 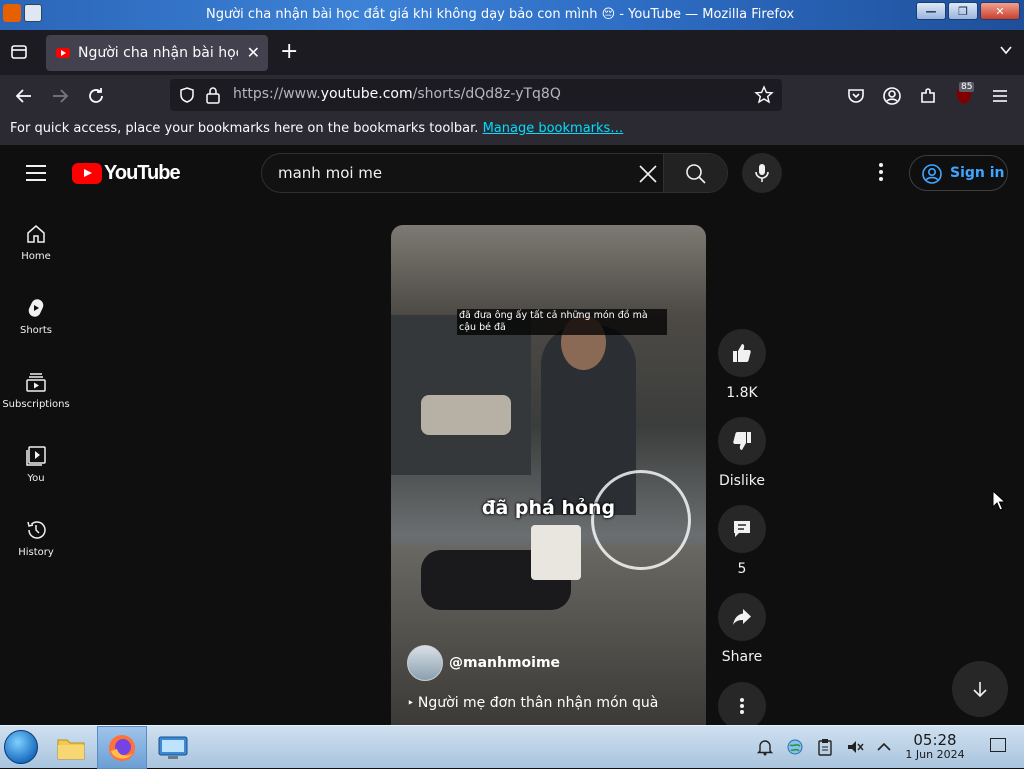 I want to click on thumbs-up-icon, so click(x=742, y=353).